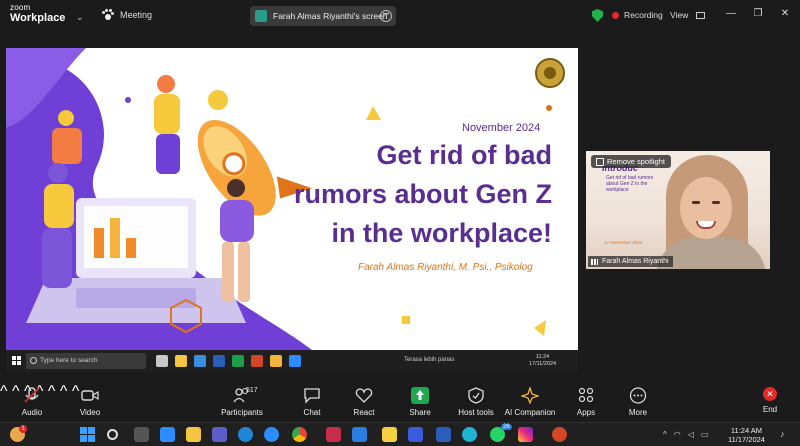 The width and height of the screenshot is (800, 446). I want to click on more-options-icon: •••, so click(386, 16).